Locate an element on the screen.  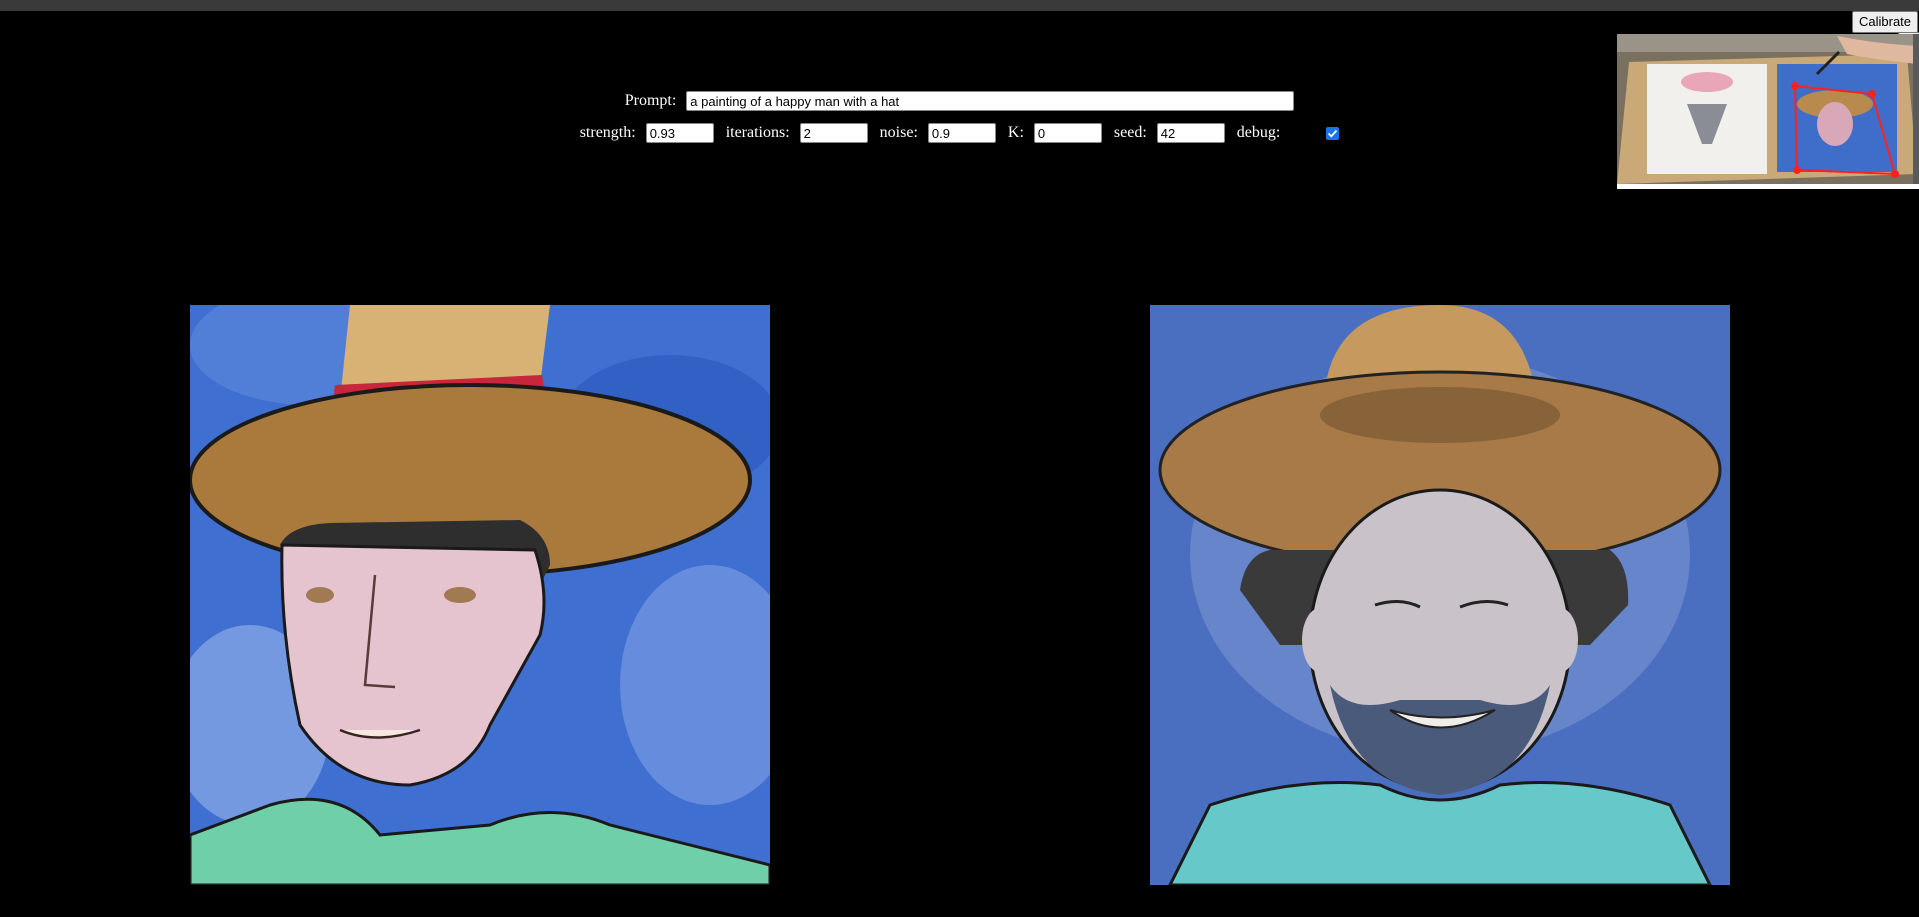
top-bar is located at coordinates (959, 5).